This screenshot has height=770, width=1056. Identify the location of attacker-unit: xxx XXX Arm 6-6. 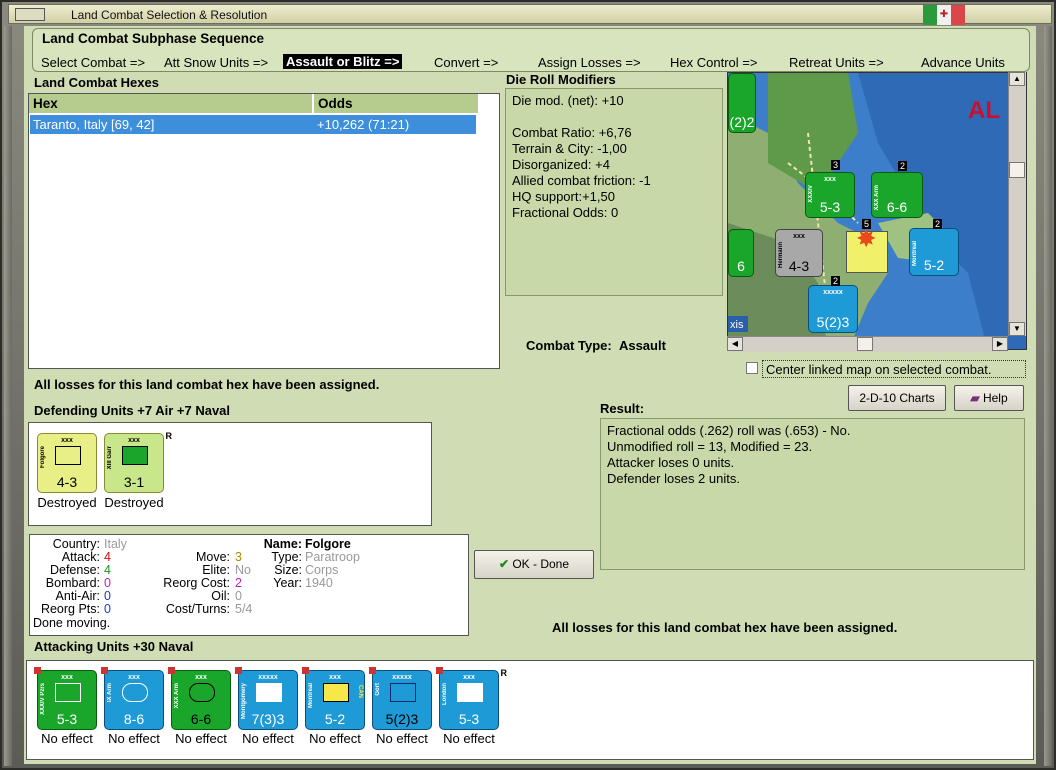
(199, 698).